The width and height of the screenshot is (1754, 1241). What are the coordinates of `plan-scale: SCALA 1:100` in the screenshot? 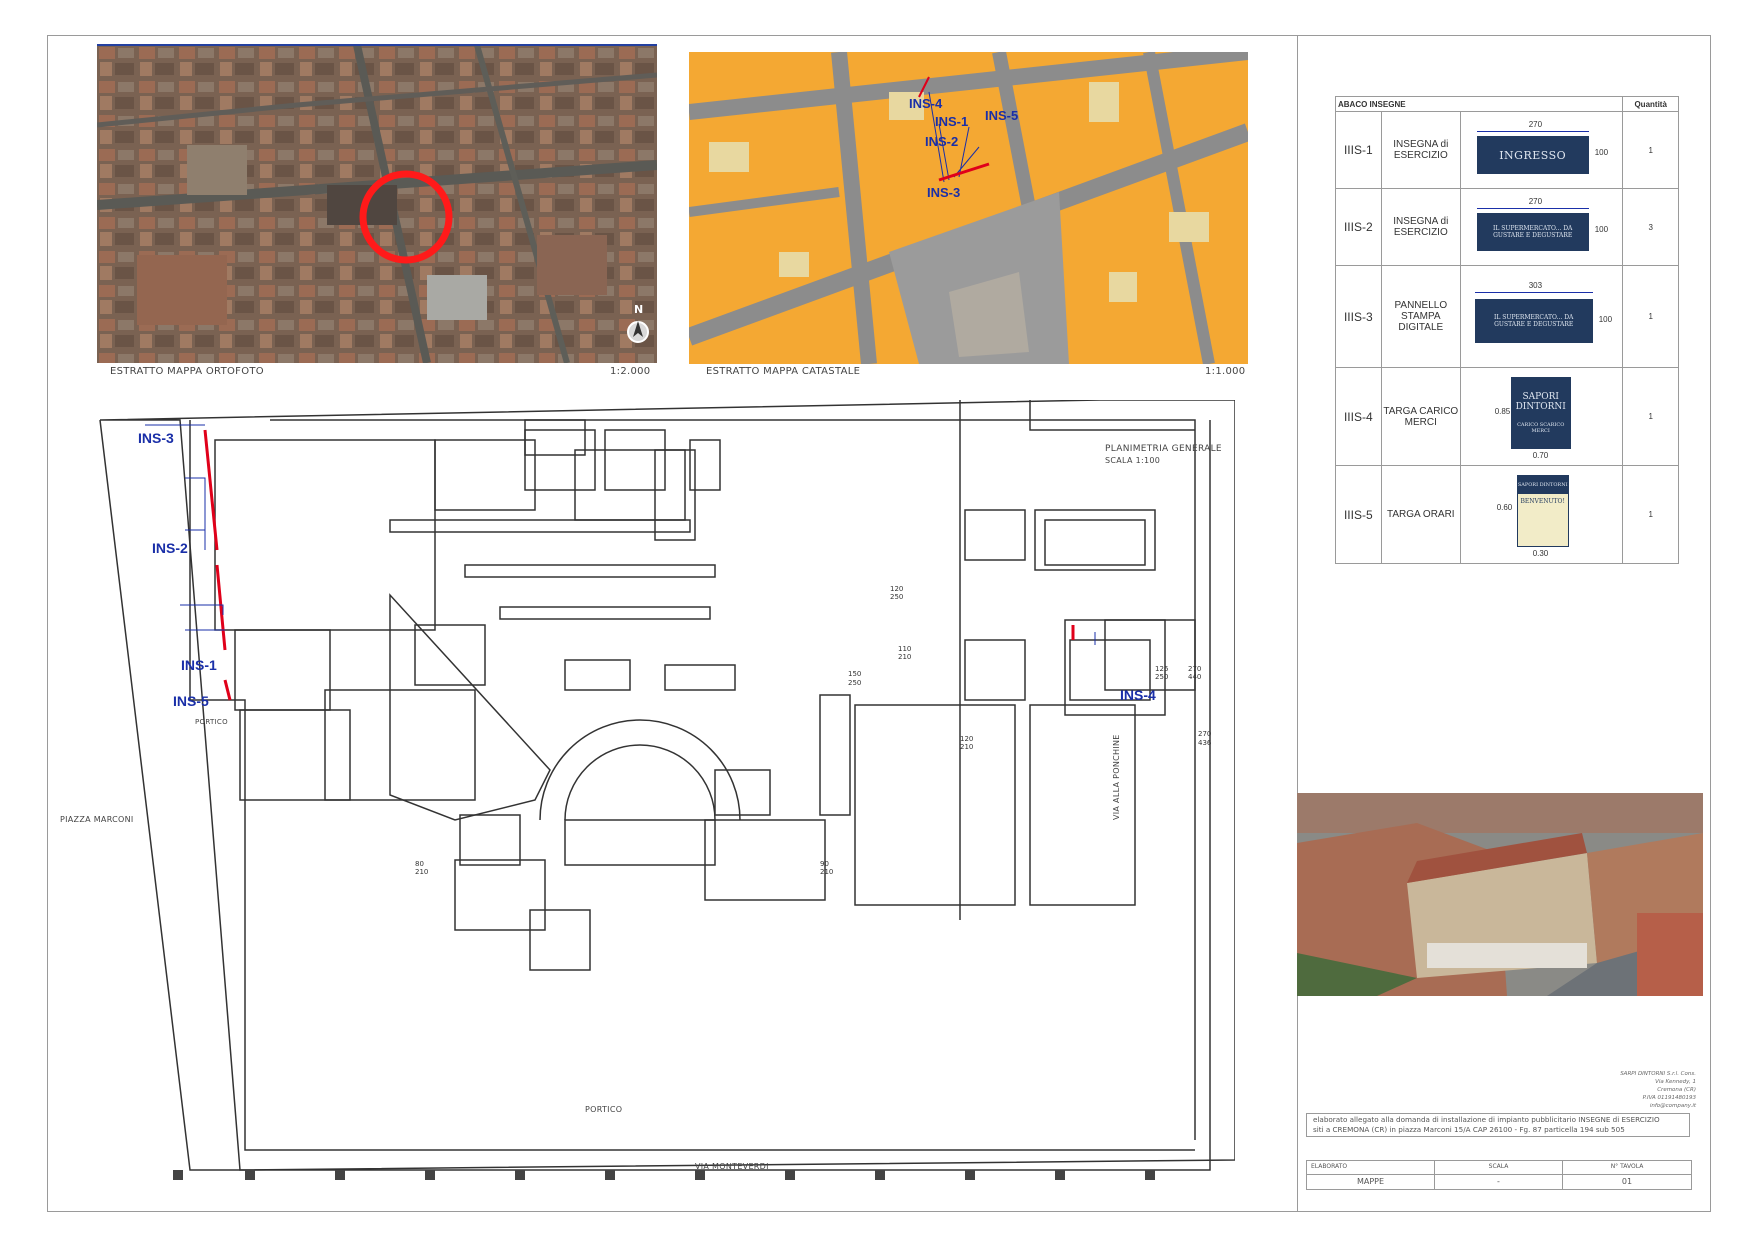 It's located at (1133, 460).